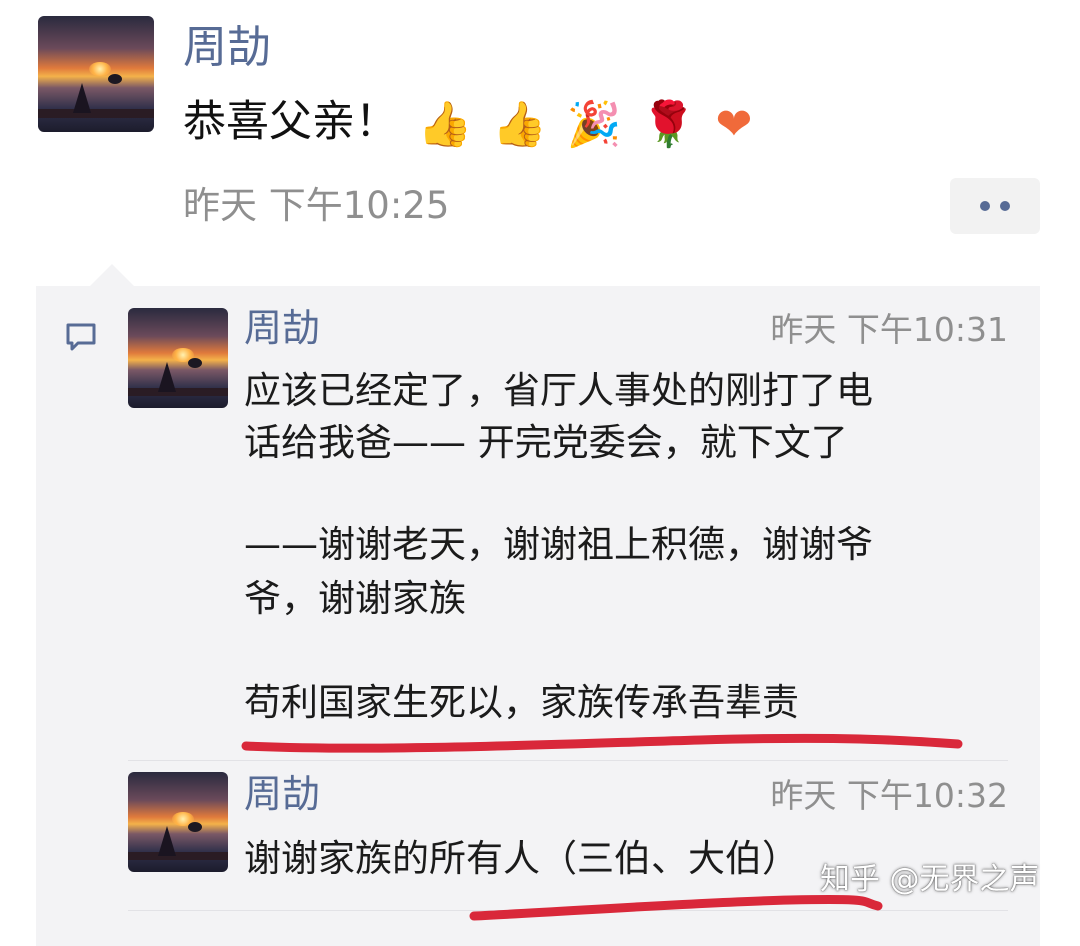 The height and width of the screenshot is (946, 1080). I want to click on comment-text-line: 话给我爸—— 开完党委会，就下文了, so click(546, 442).